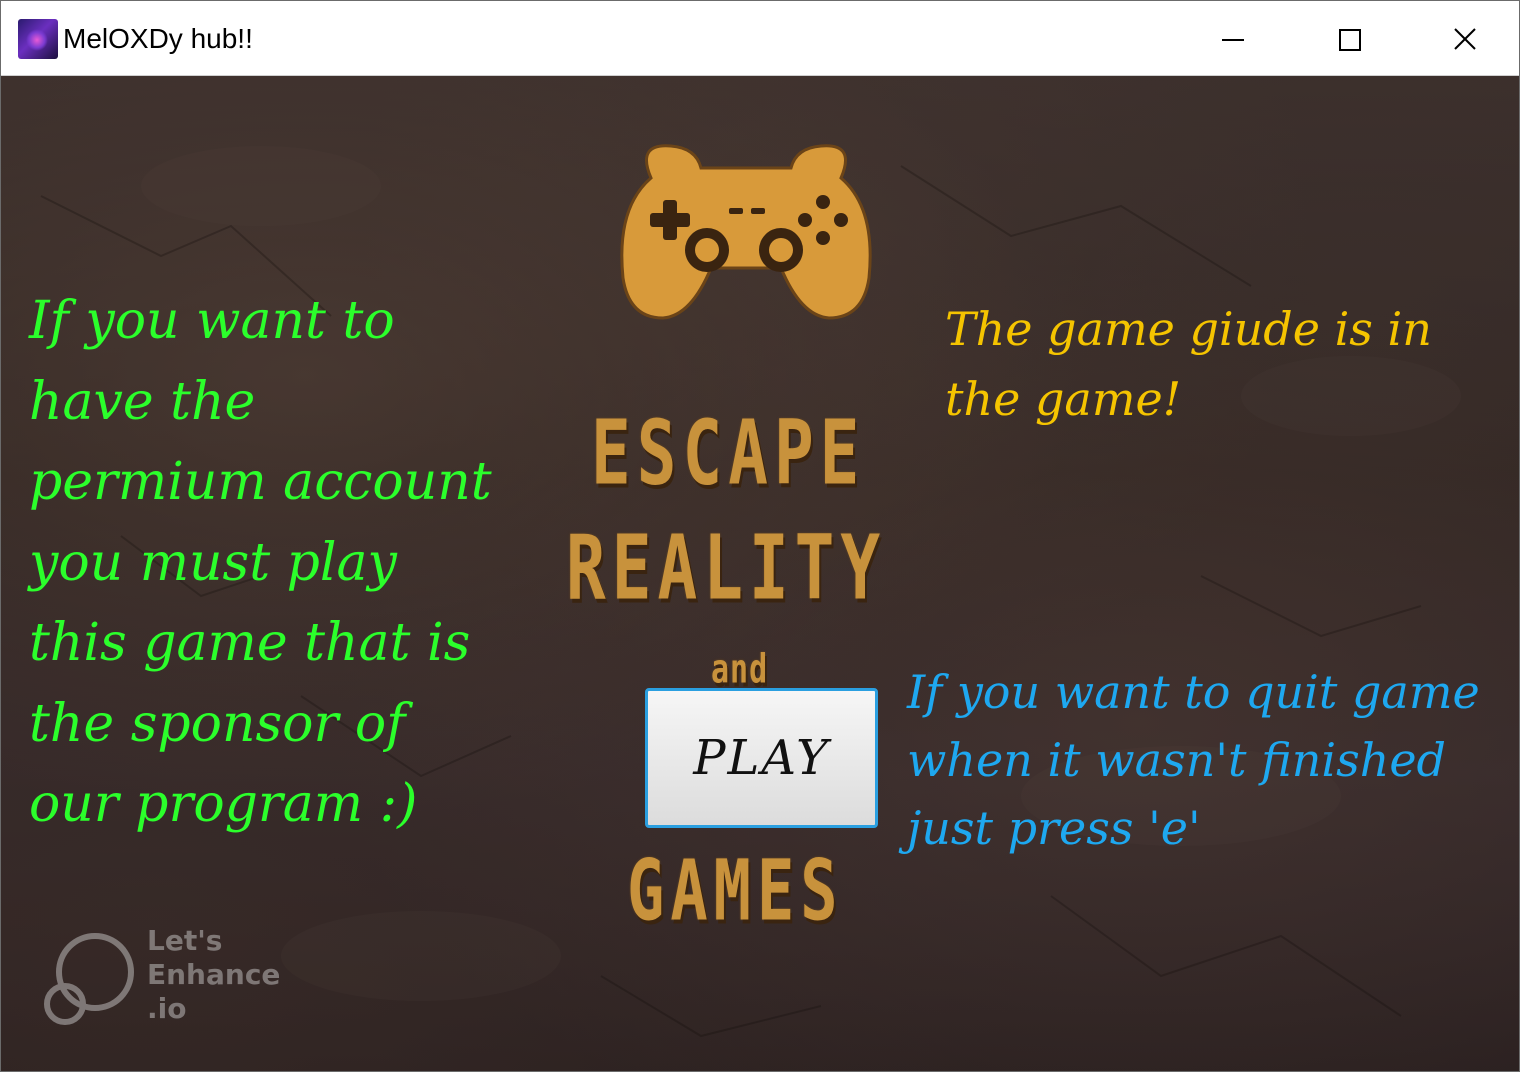 This screenshot has width=1520, height=1072. I want to click on poster-line-escape: ESCAPE, so click(728, 453).